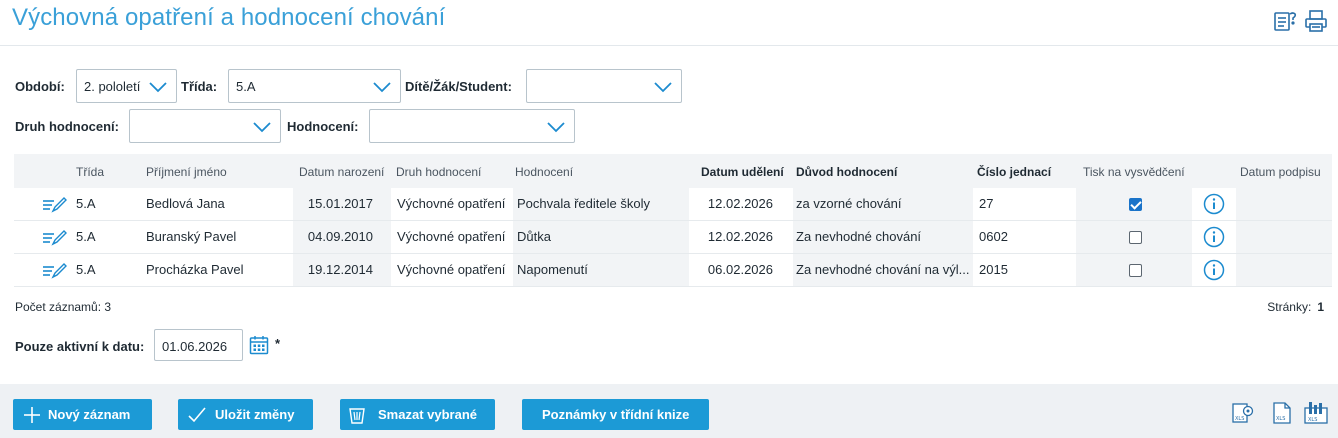 The width and height of the screenshot is (1338, 438). I want to click on cell-ref: 27, so click(986, 203).